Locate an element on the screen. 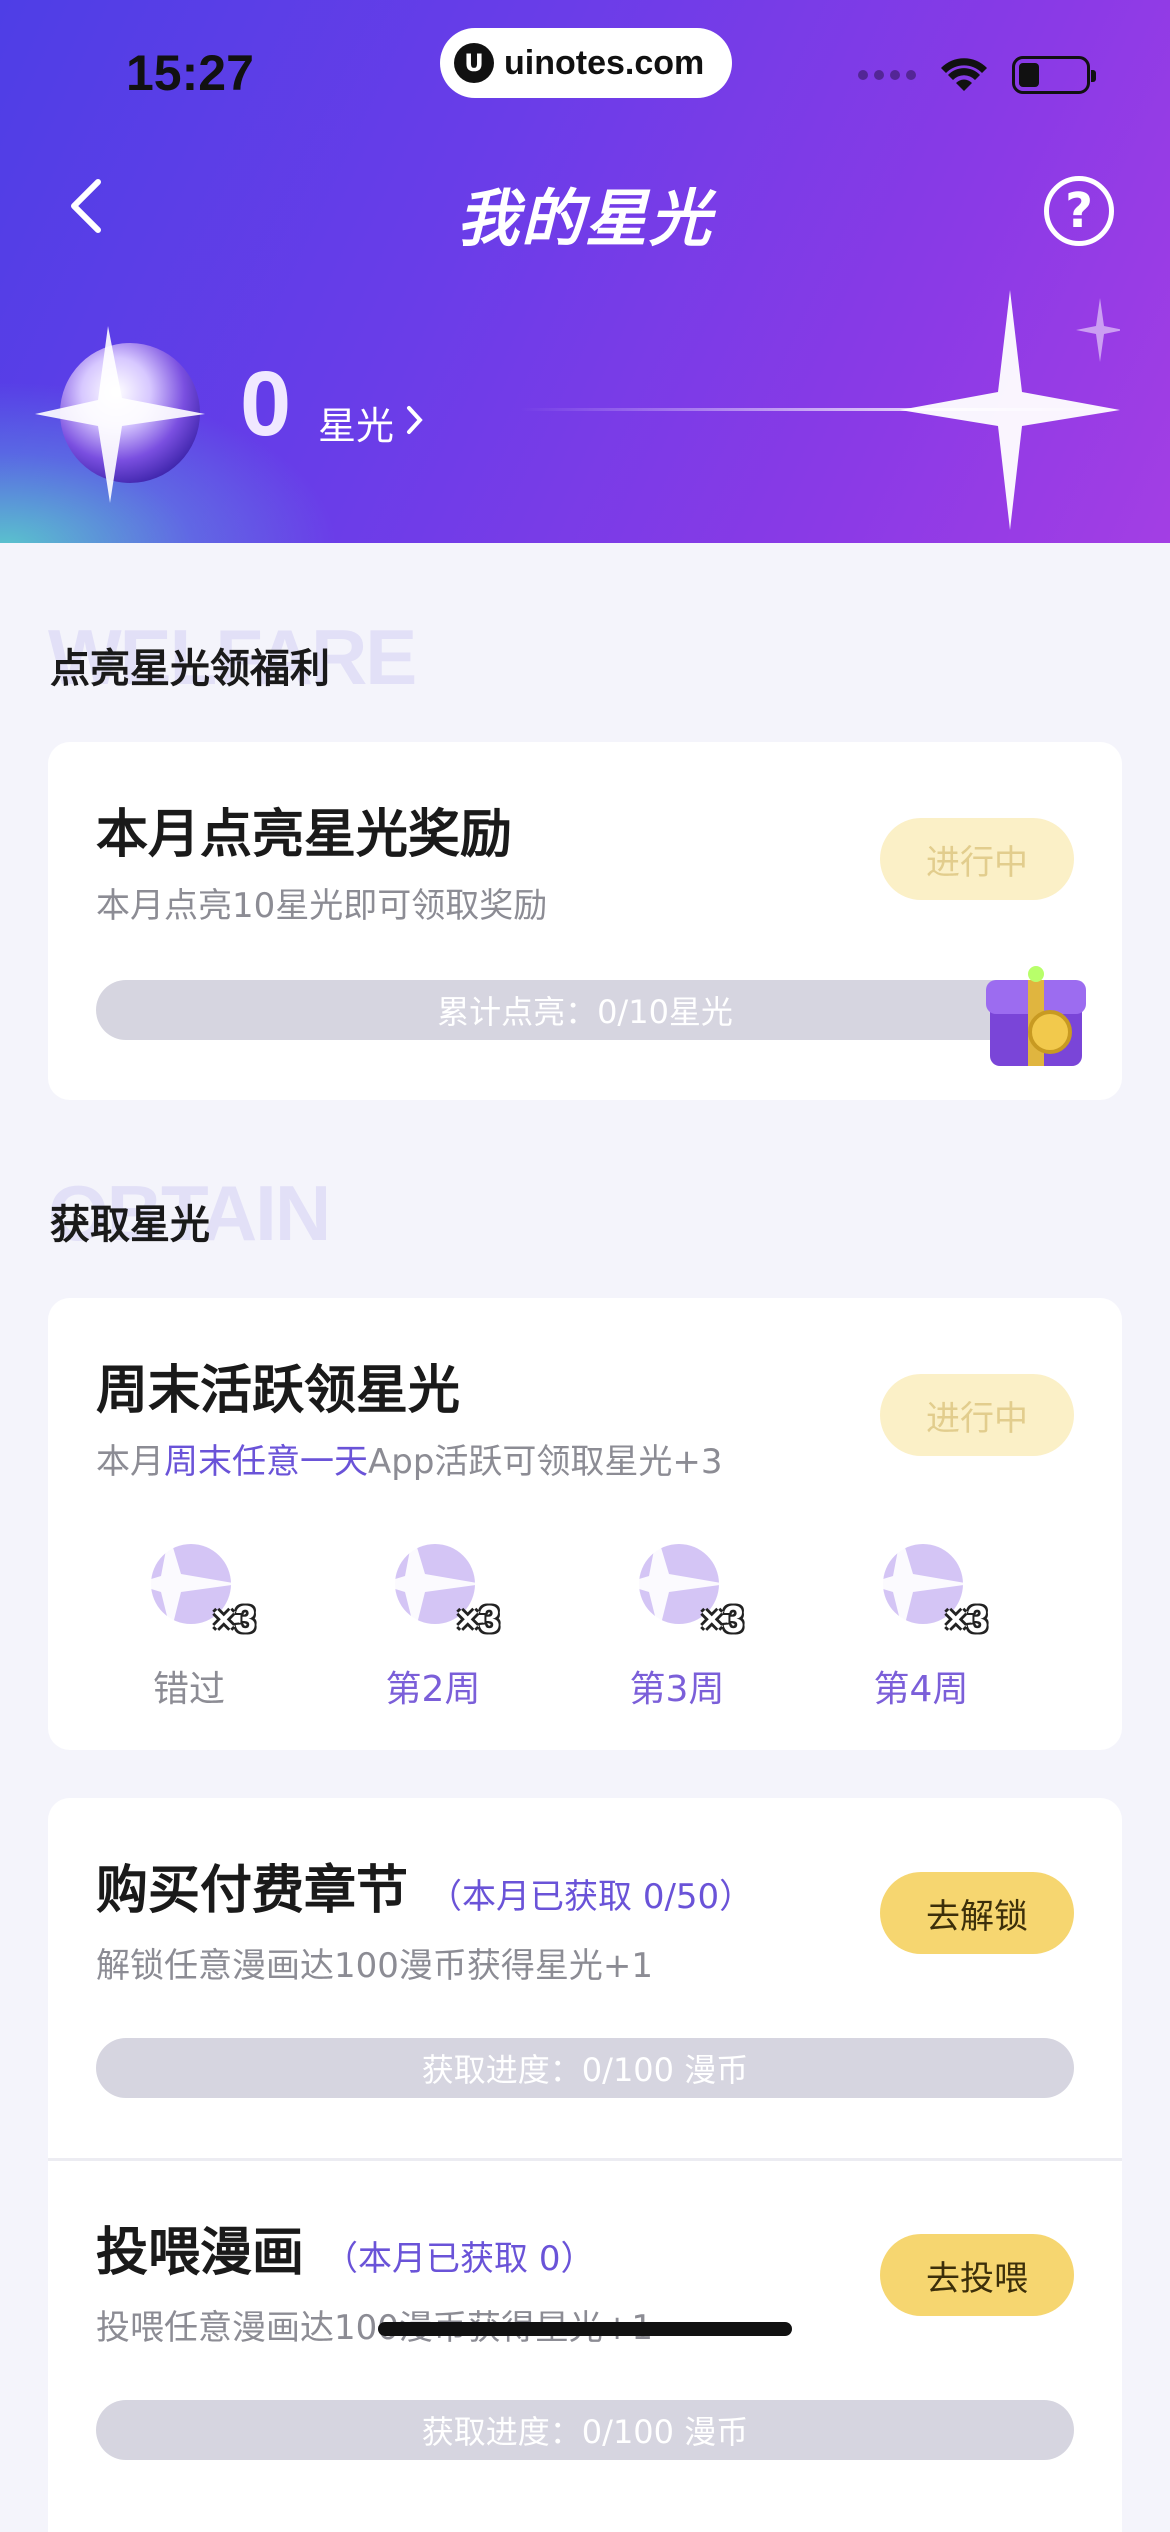 This screenshot has height=2532, width=1170. week-label: 错过 is located at coordinates (188, 1689).